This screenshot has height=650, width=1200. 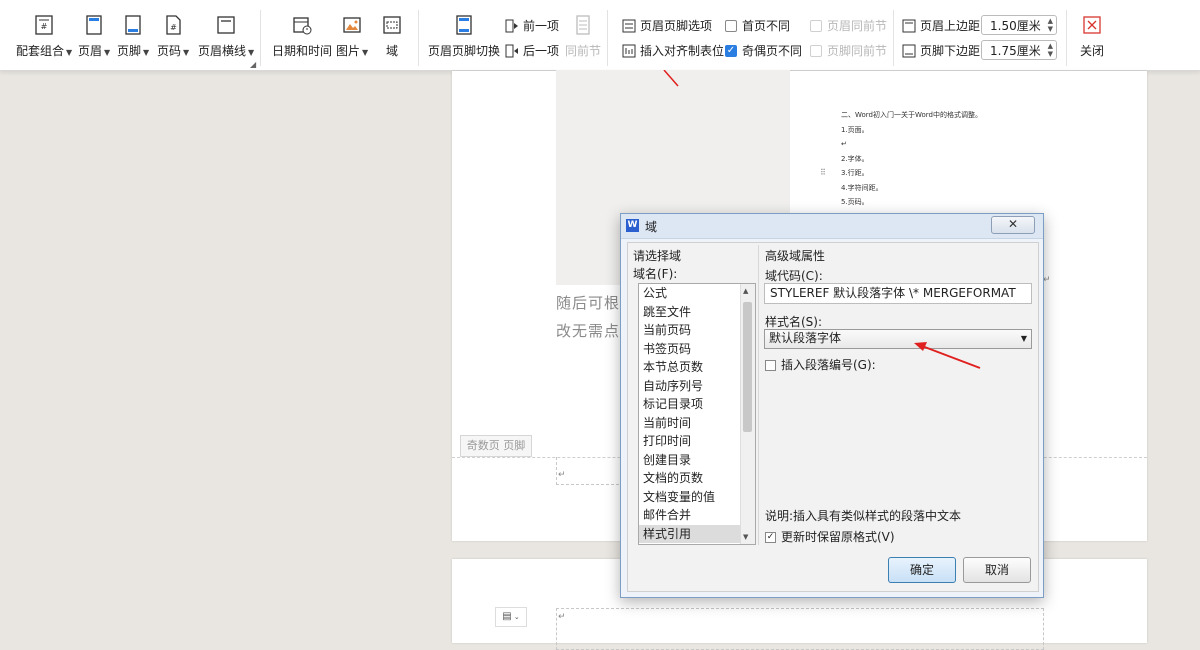 What do you see at coordinates (1019, 25) in the screenshot?
I see `header-top-margin-input: 1.50厘米 ▲ ▼` at bounding box center [1019, 25].